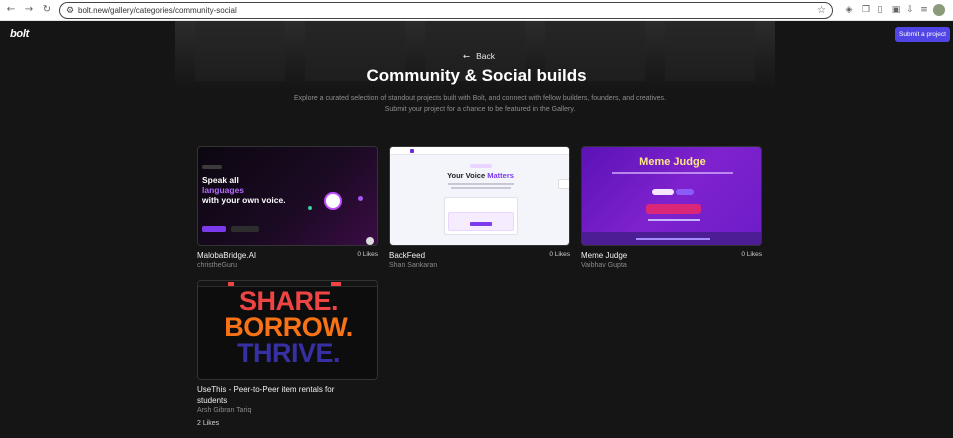 This screenshot has width=953, height=438. Describe the element at coordinates (224, 410) in the screenshot. I see `card-author: Arsh Gibran Tariq` at that location.